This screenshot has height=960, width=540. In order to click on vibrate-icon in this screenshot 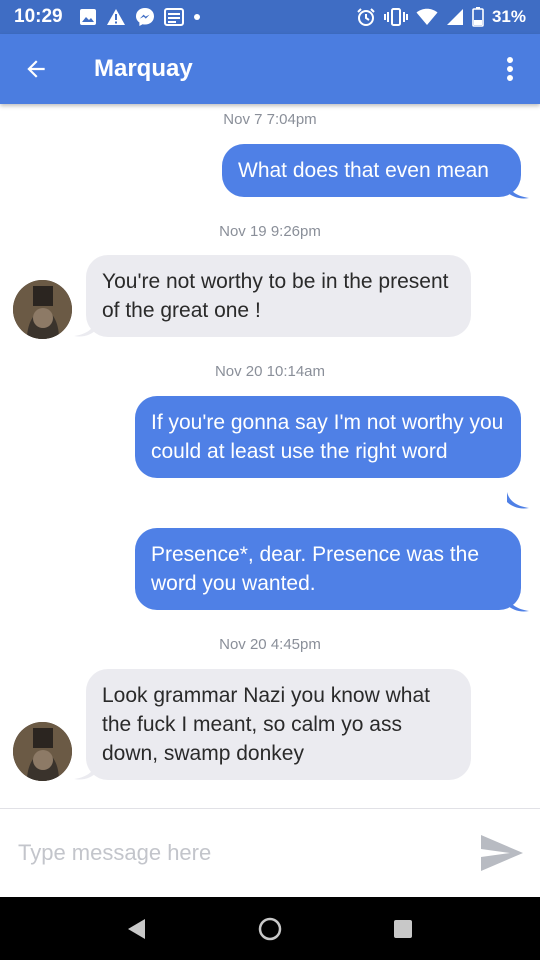, I will do `click(395, 17)`.